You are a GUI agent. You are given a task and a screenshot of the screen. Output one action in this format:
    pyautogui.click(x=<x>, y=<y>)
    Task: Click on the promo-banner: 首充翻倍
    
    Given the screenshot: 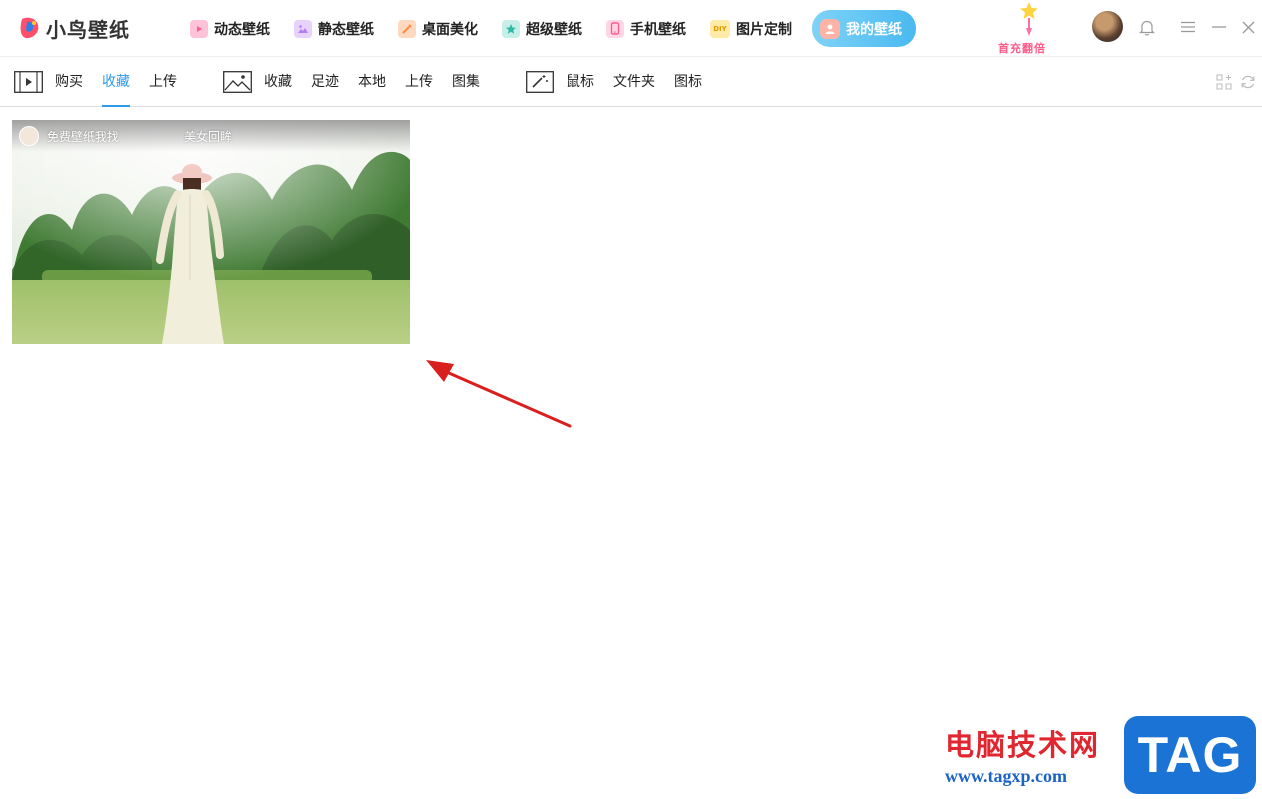 What is the action you would take?
    pyautogui.click(x=1028, y=28)
    